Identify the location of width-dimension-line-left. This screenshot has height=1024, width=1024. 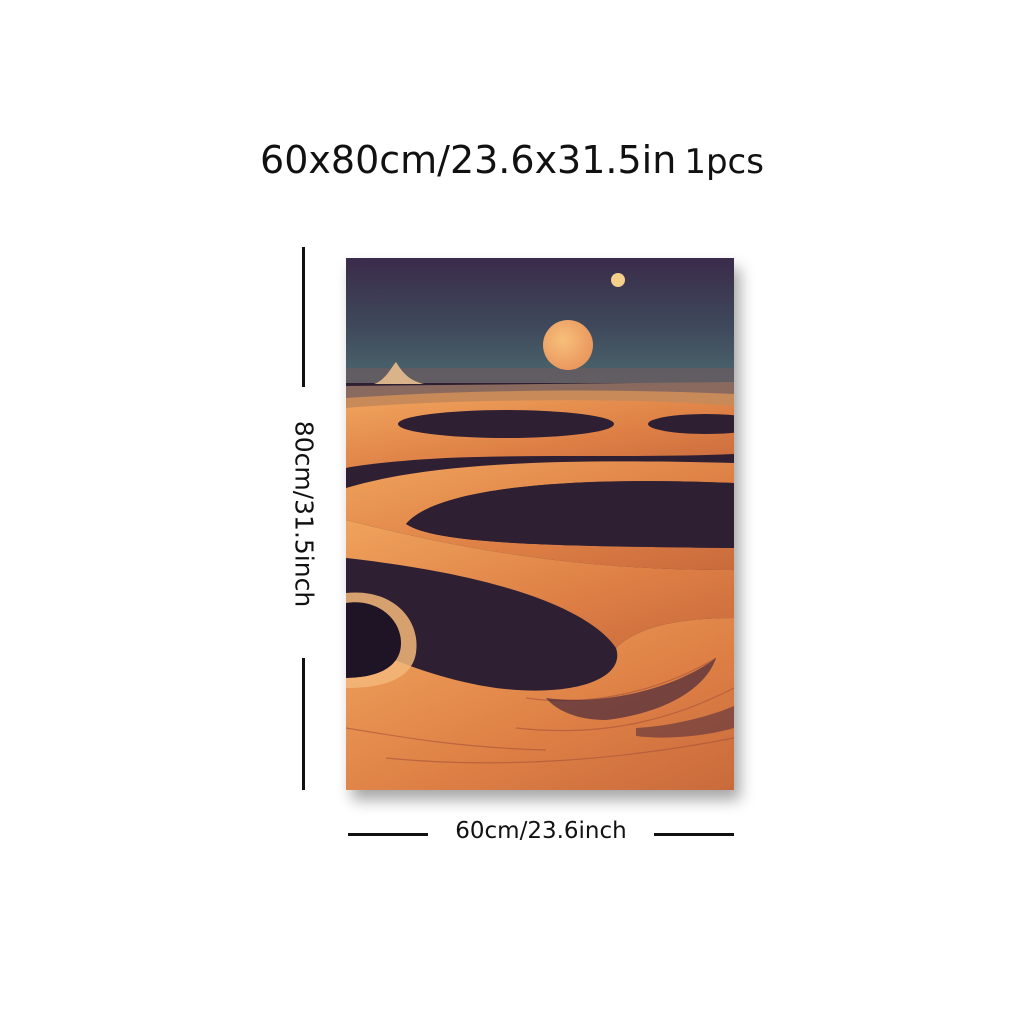
(388, 834).